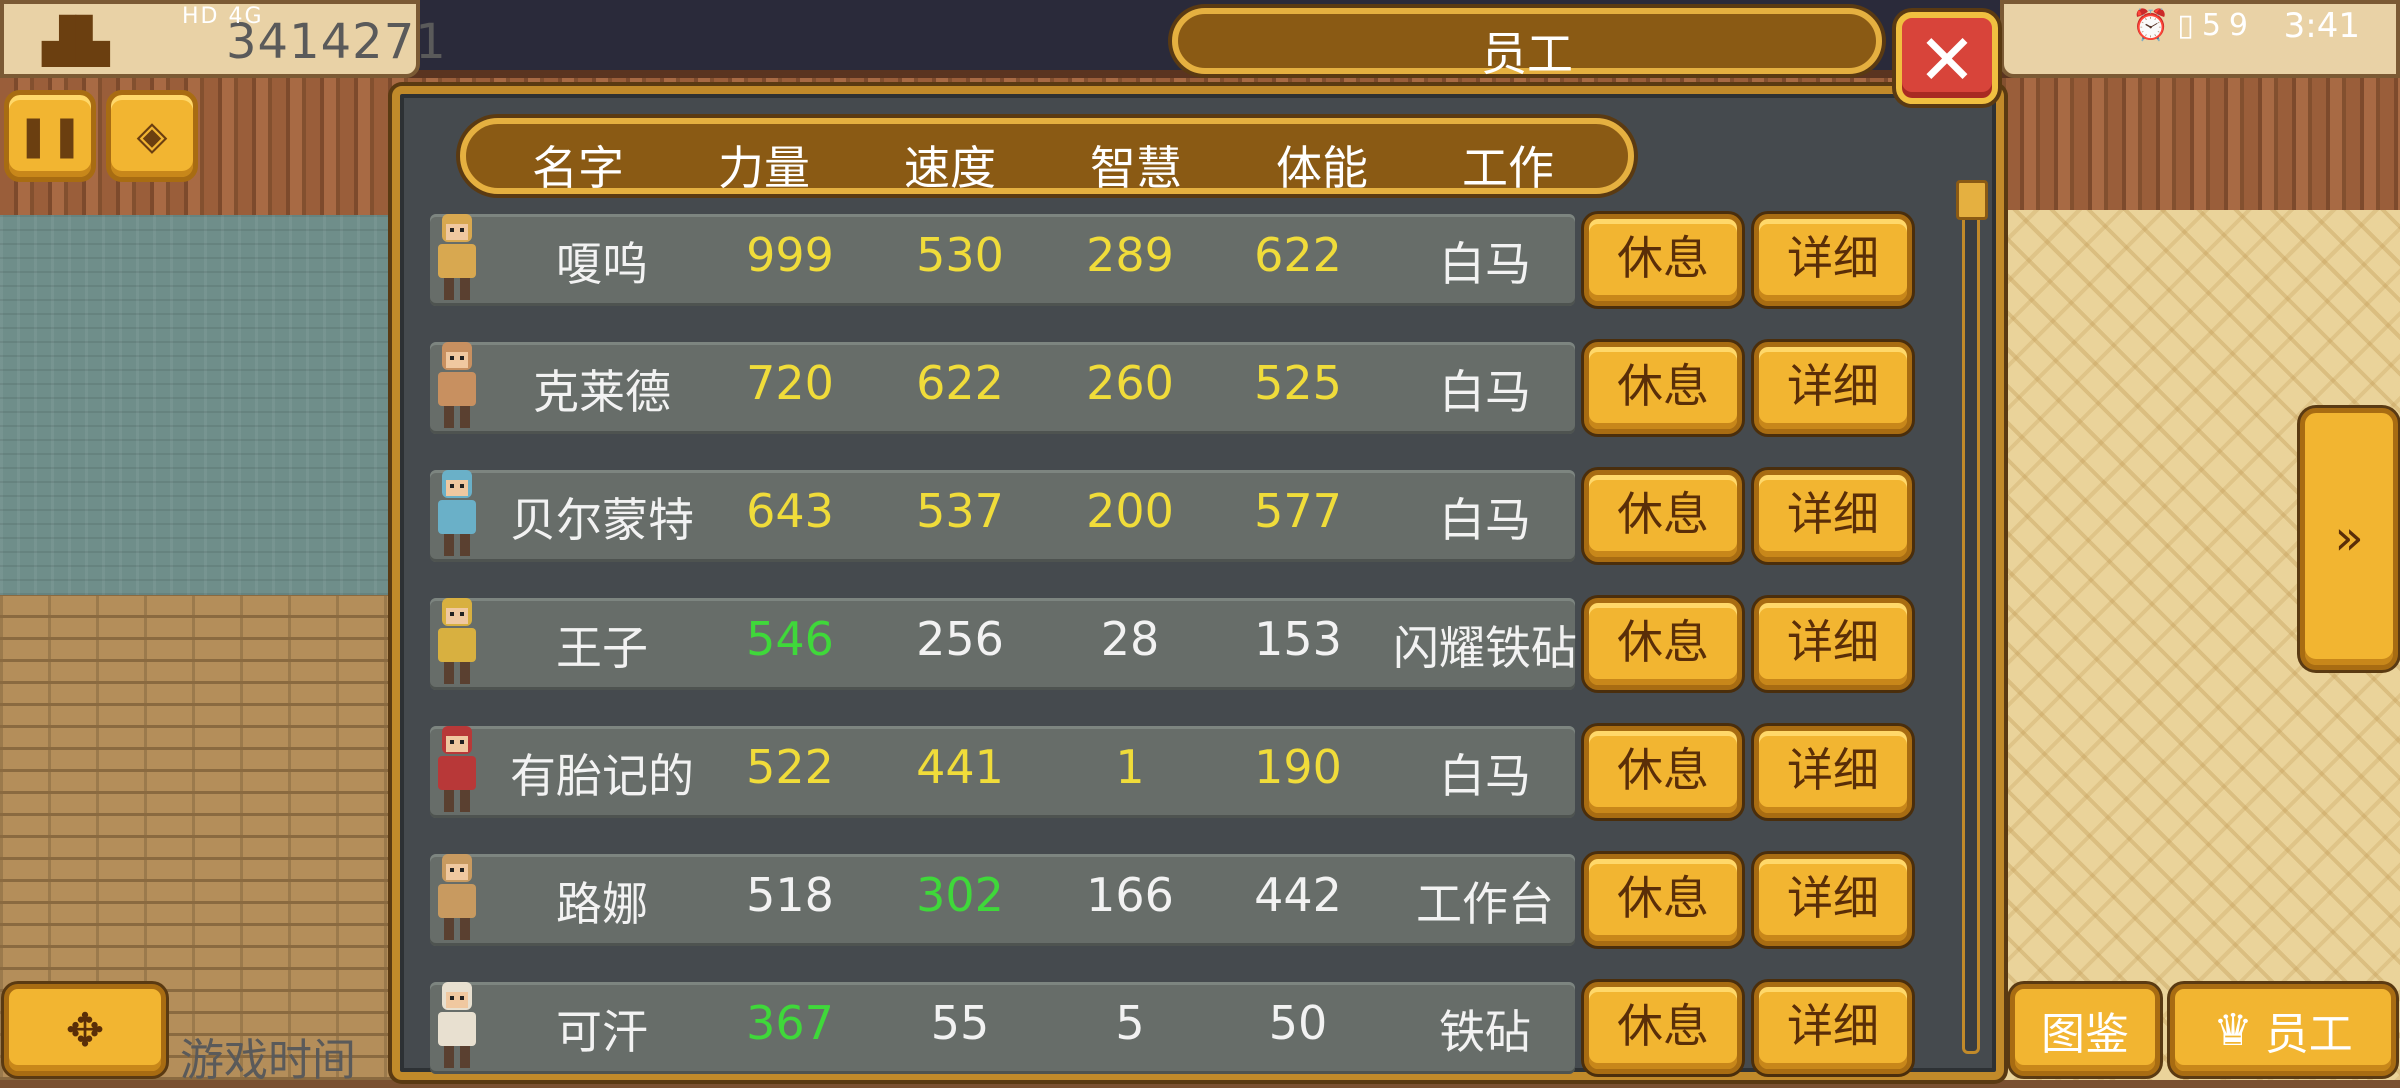 This screenshot has width=2400, height=1088. Describe the element at coordinates (1527, 54) in the screenshot. I see `panel-title: 员工` at that location.